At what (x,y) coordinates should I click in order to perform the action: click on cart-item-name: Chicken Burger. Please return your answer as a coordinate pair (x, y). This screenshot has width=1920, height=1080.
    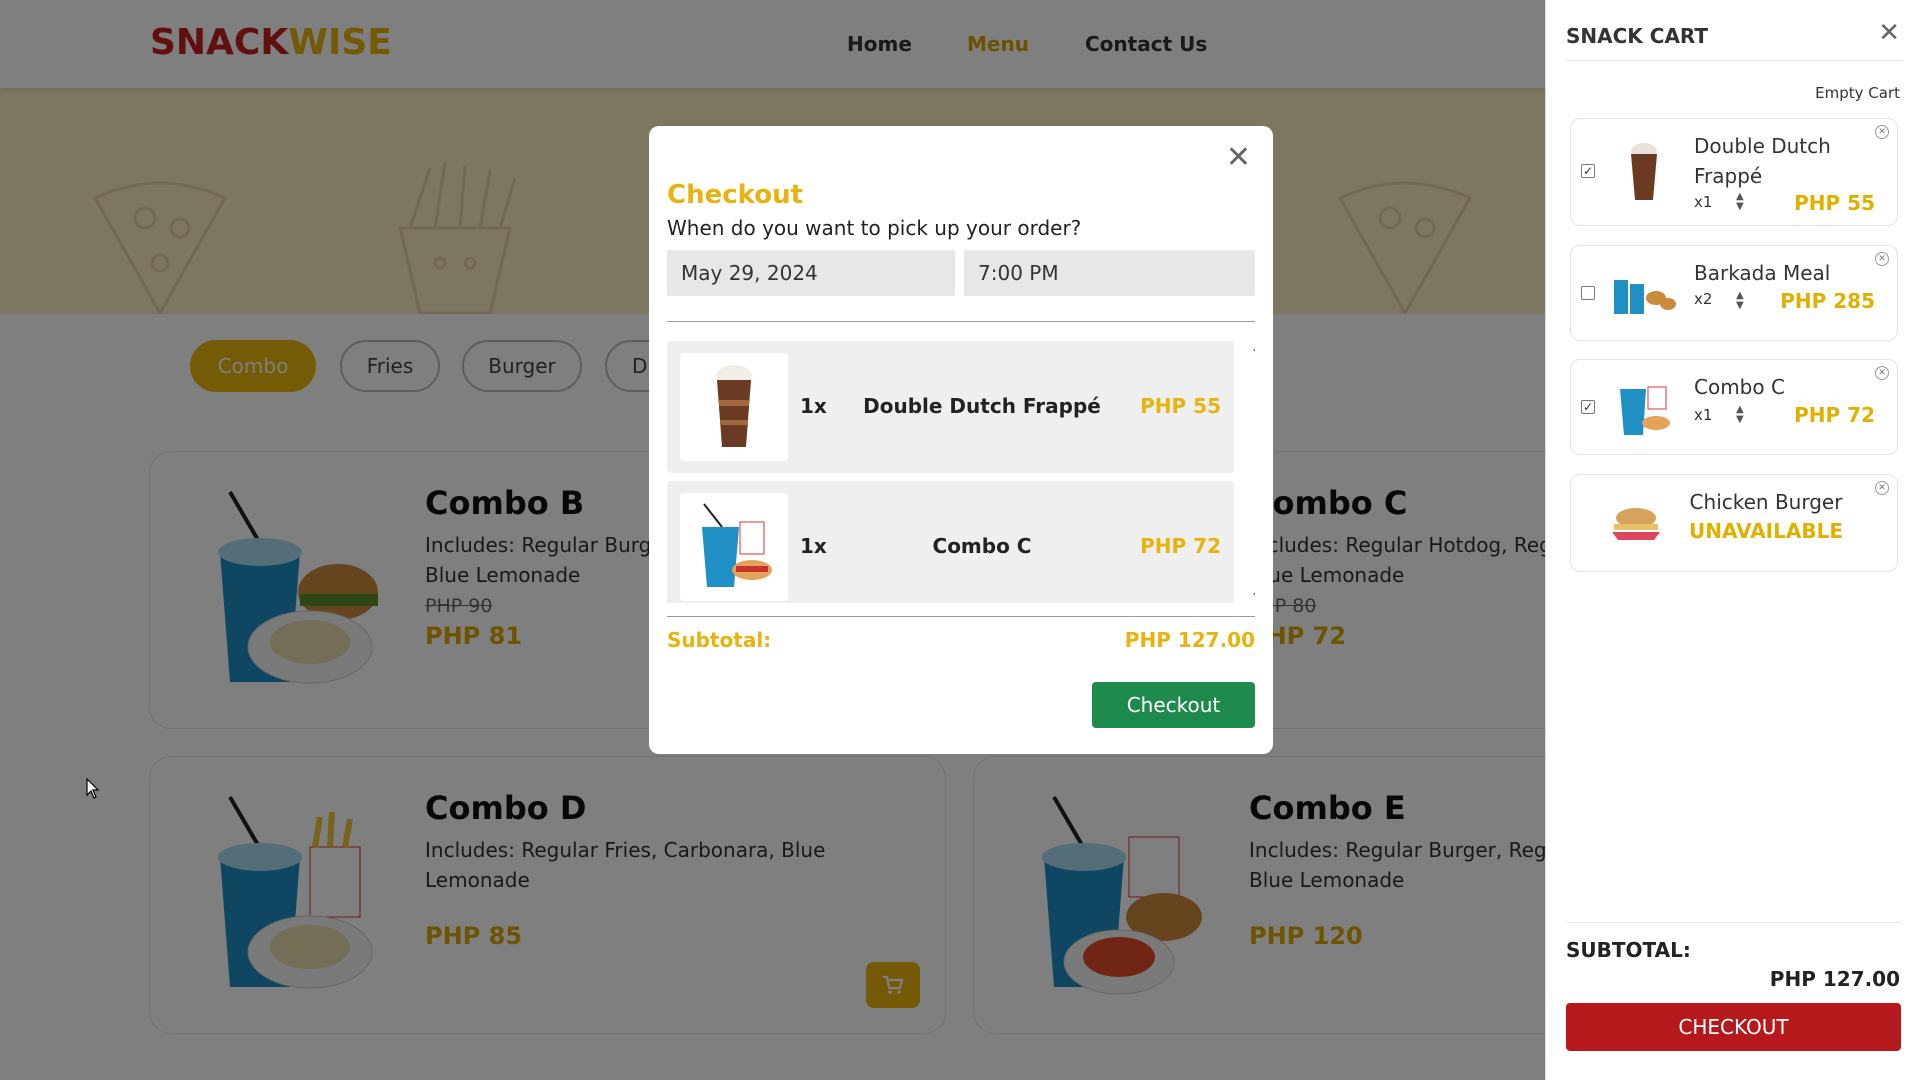
    Looking at the image, I should click on (1766, 502).